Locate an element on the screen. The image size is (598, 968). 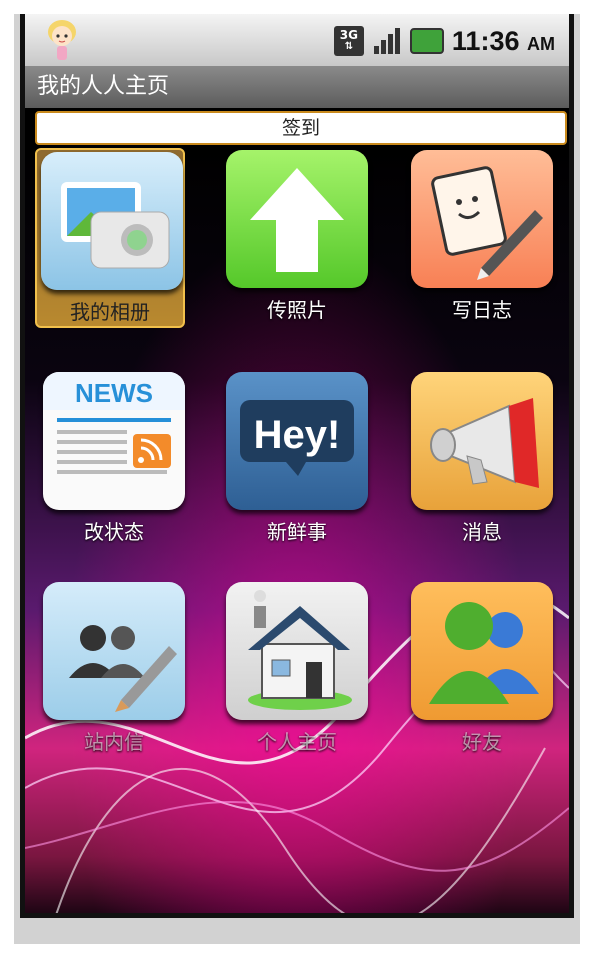
signal-strength-icon is located at coordinates (387, 41).